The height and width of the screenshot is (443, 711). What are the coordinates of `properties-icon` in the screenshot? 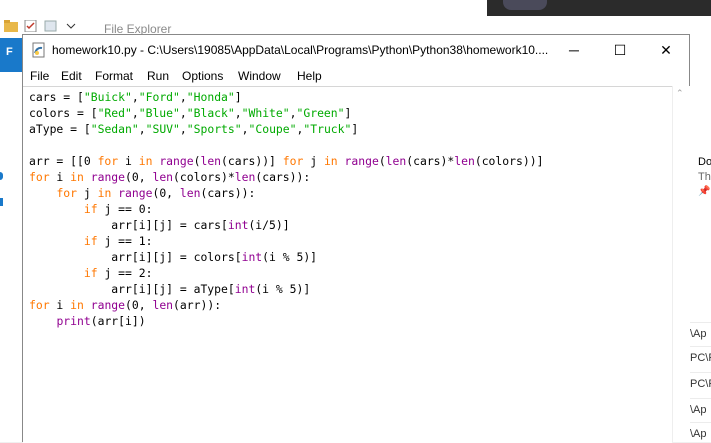 It's located at (31, 26).